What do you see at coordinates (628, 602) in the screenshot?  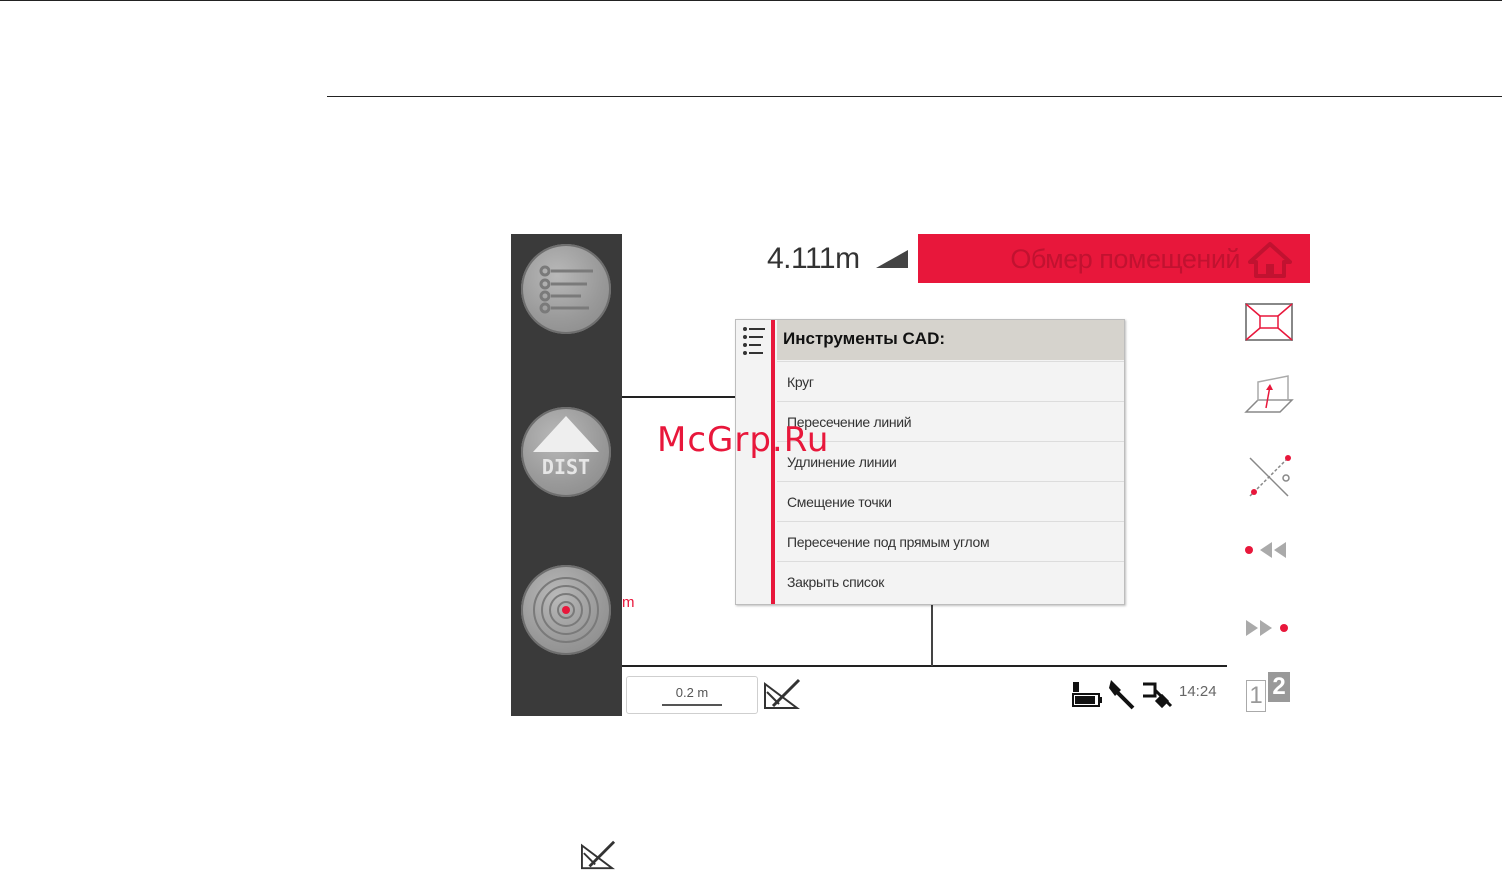 I see `dimension-unit-label: m` at bounding box center [628, 602].